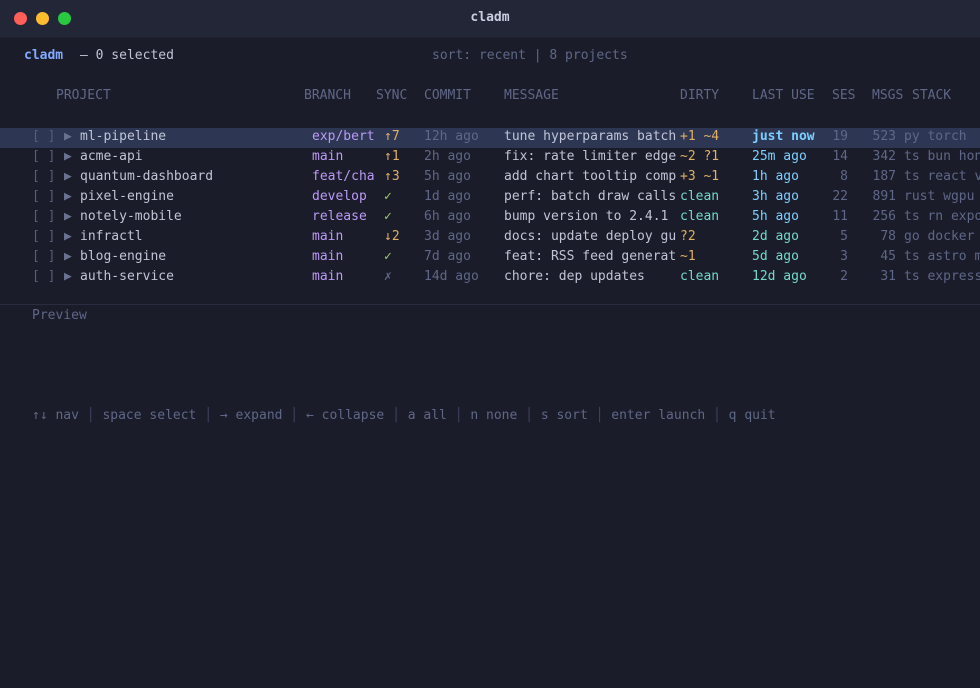 The height and width of the screenshot is (688, 980). What do you see at coordinates (700, 176) in the screenshot?
I see `dirty-status: +3 ~1` at bounding box center [700, 176].